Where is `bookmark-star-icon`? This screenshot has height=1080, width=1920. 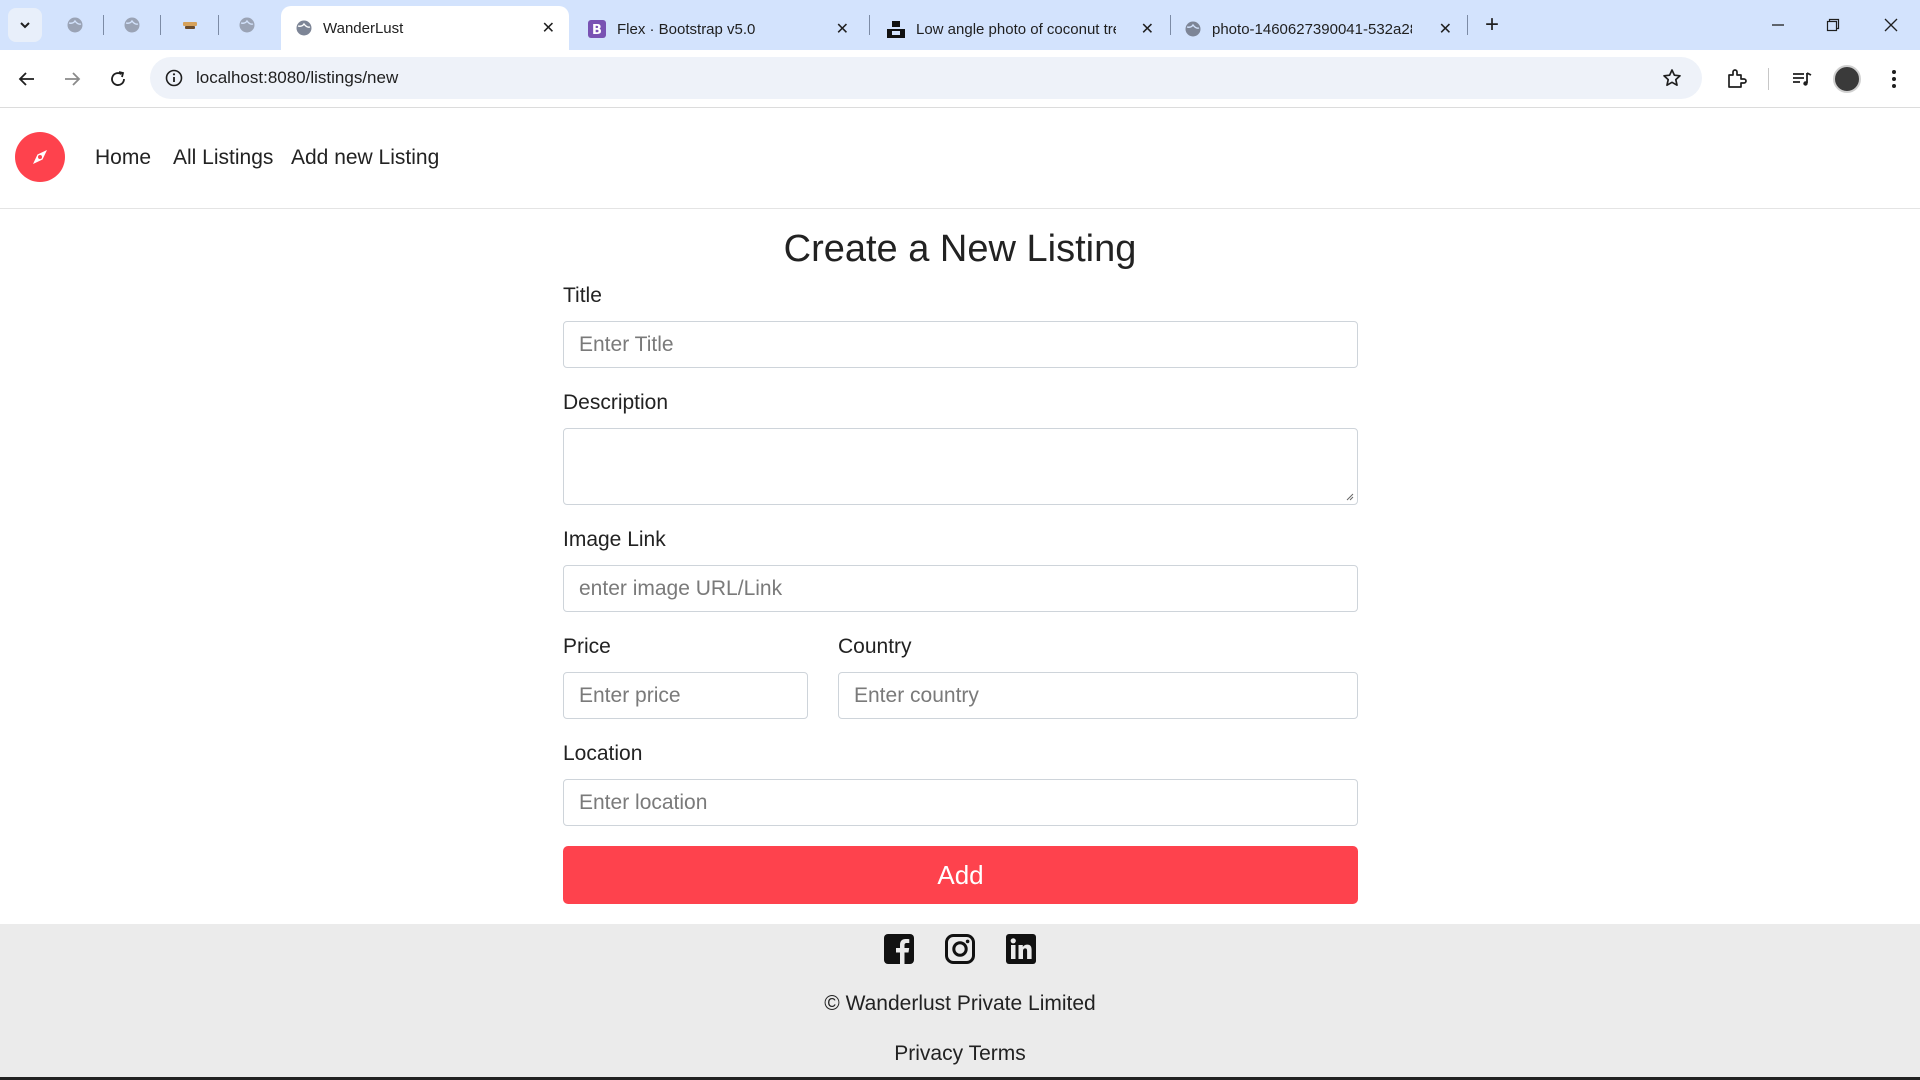
bookmark-star-icon is located at coordinates (1672, 78).